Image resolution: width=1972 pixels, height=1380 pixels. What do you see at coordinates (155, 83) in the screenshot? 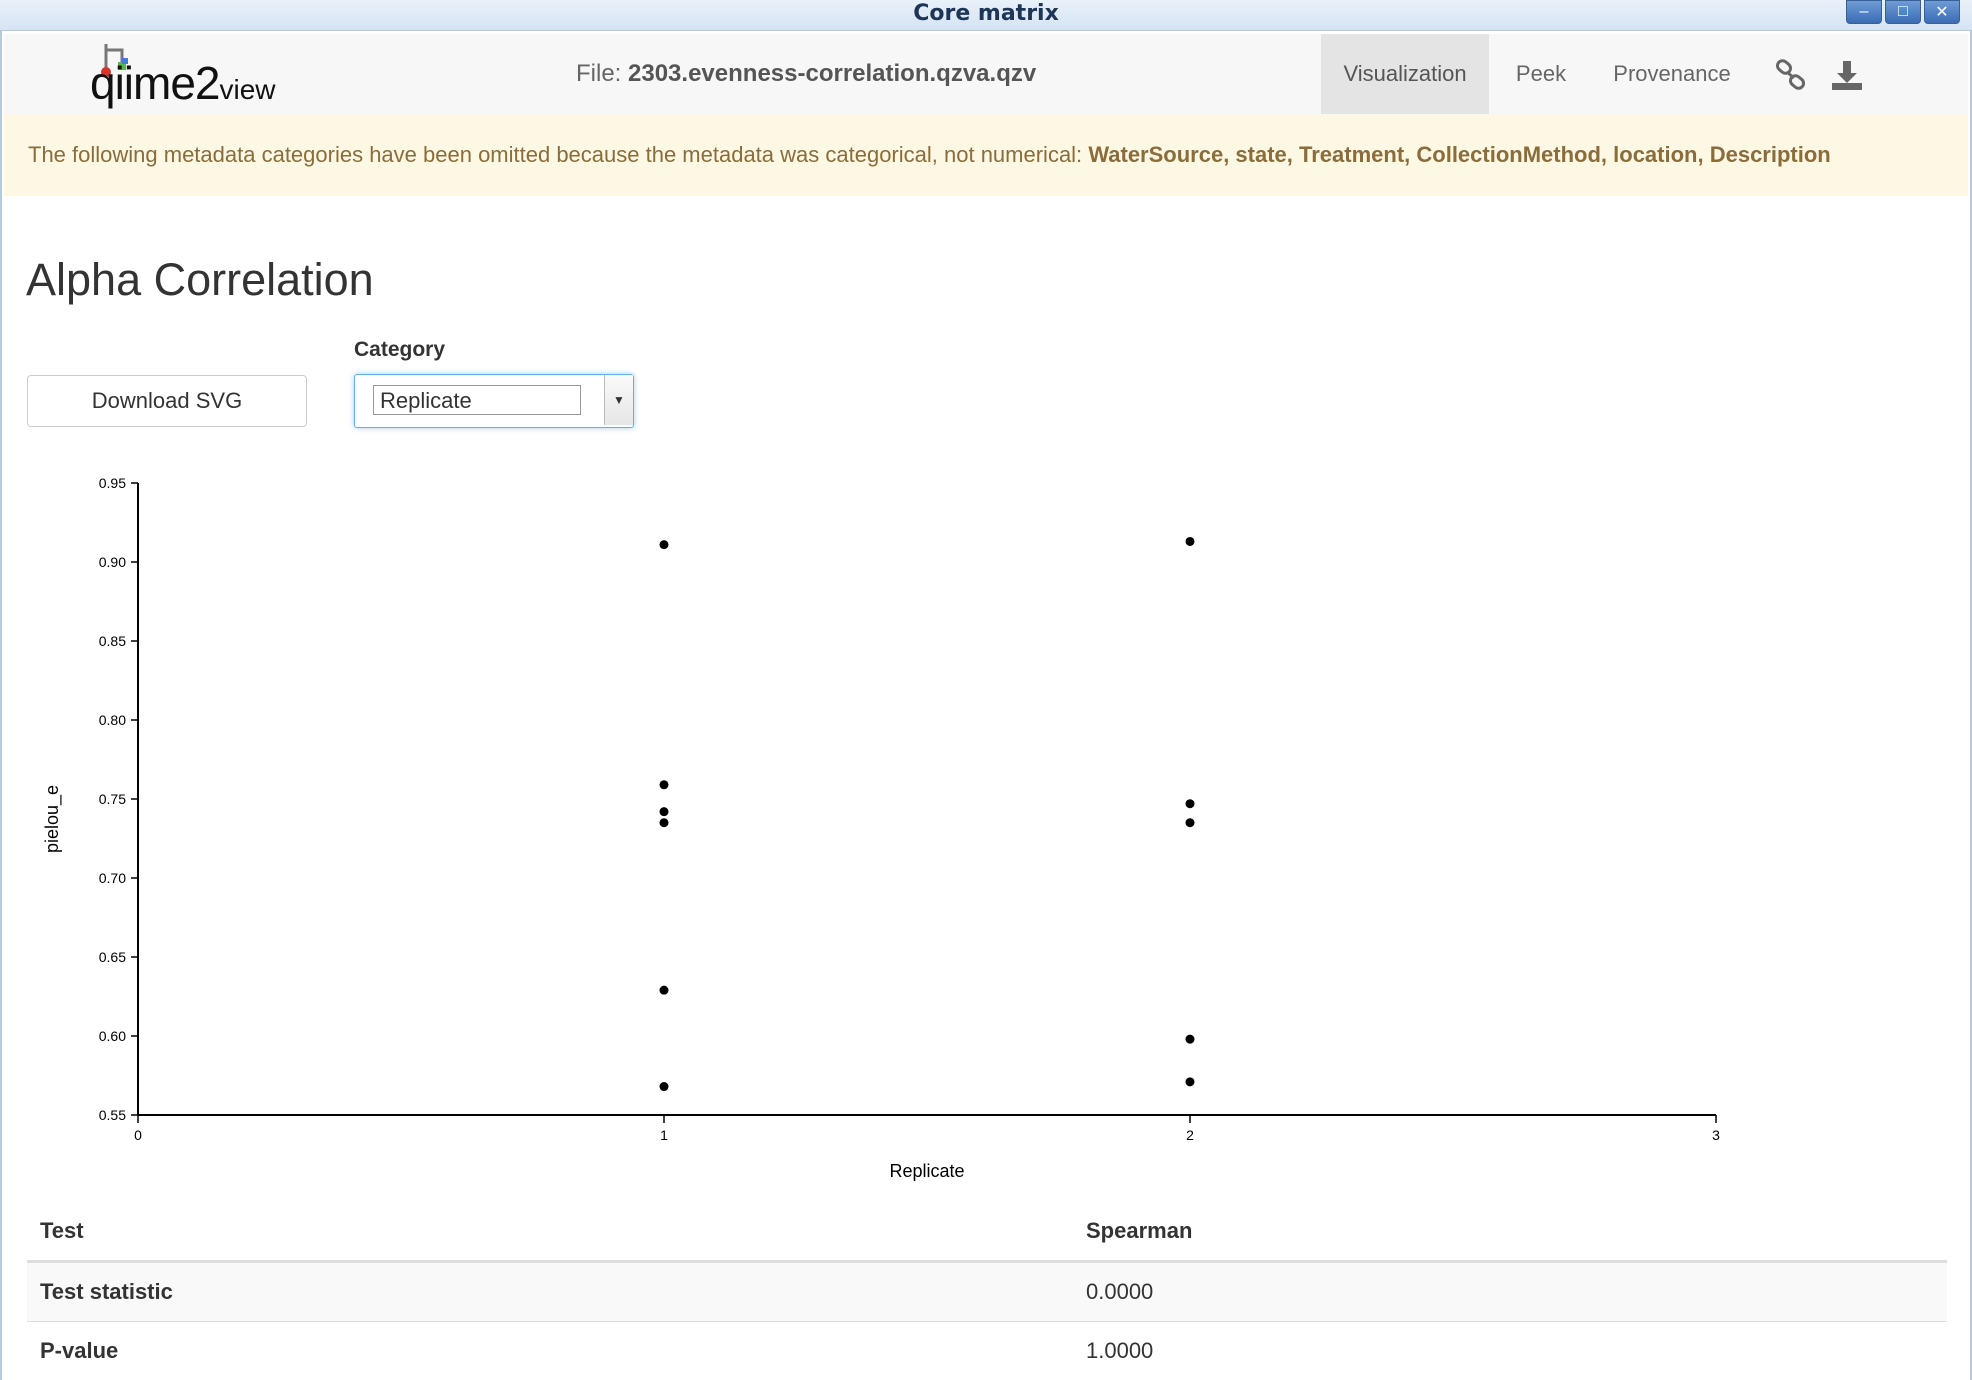
I see `logo-main-text: qiime2` at bounding box center [155, 83].